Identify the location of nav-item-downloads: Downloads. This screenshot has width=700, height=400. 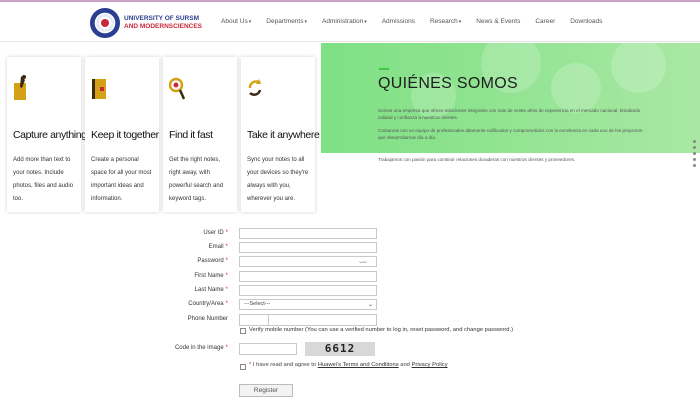
(586, 21).